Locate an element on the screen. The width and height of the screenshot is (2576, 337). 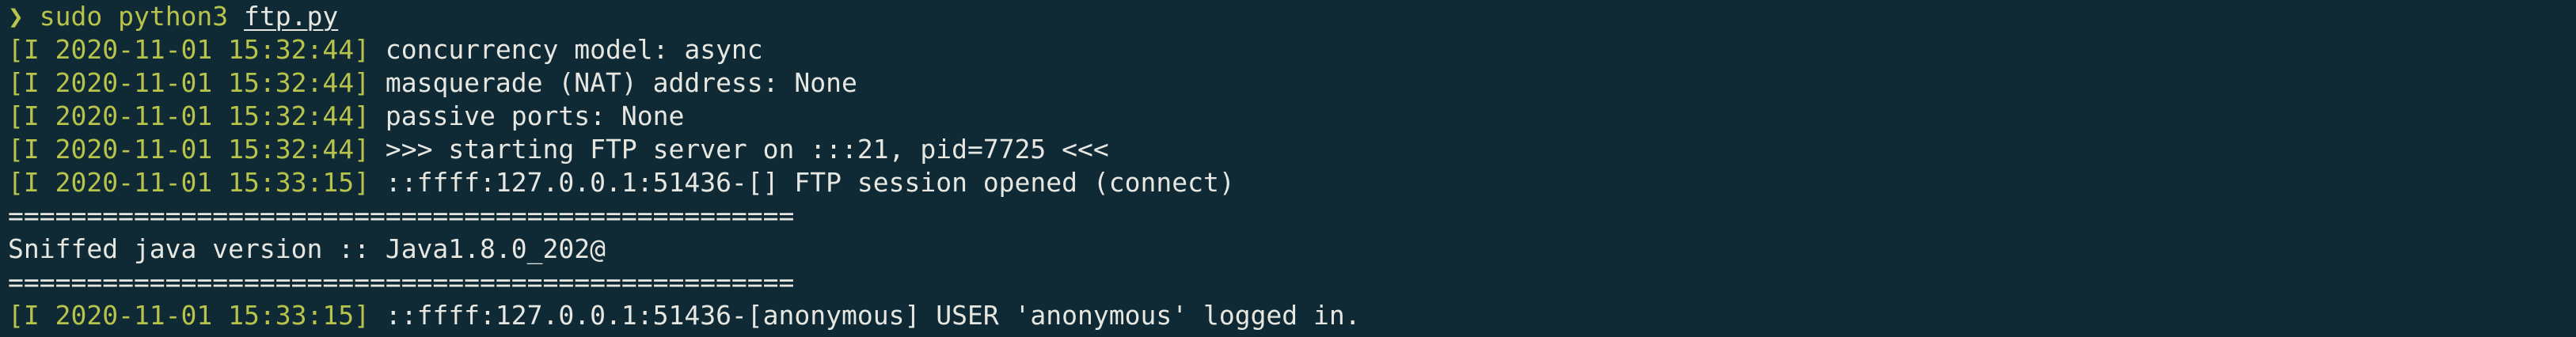
command-text: sudo python3 is located at coordinates (134, 16).